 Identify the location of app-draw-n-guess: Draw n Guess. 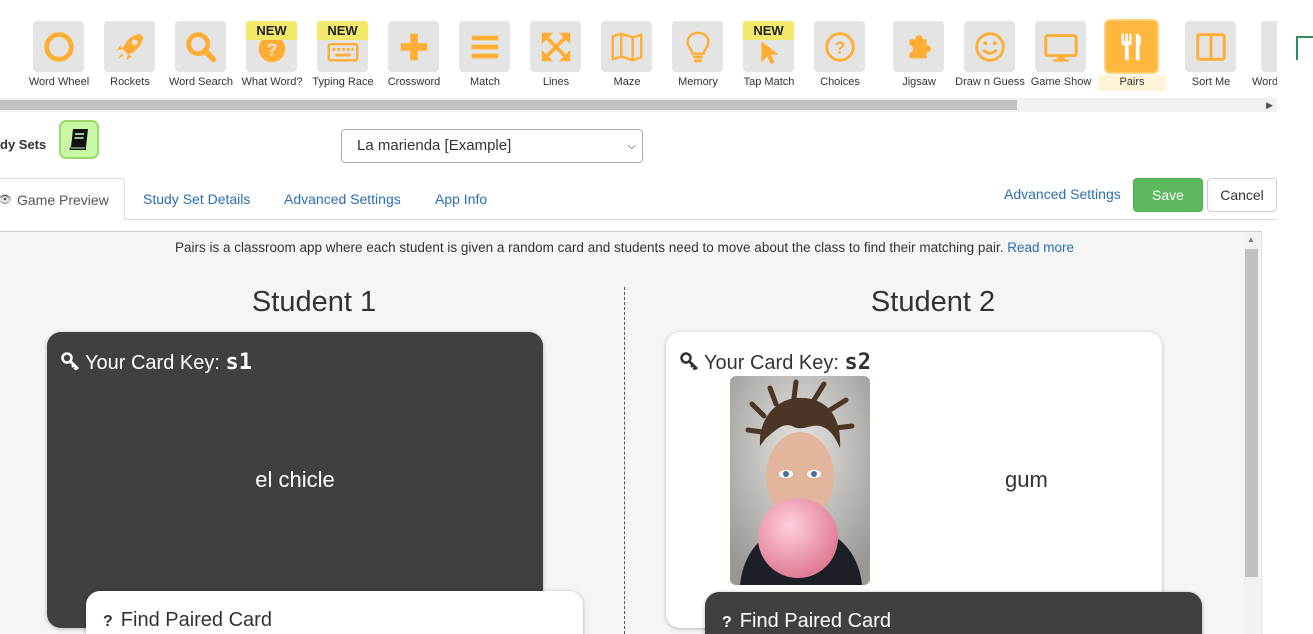
(990, 55).